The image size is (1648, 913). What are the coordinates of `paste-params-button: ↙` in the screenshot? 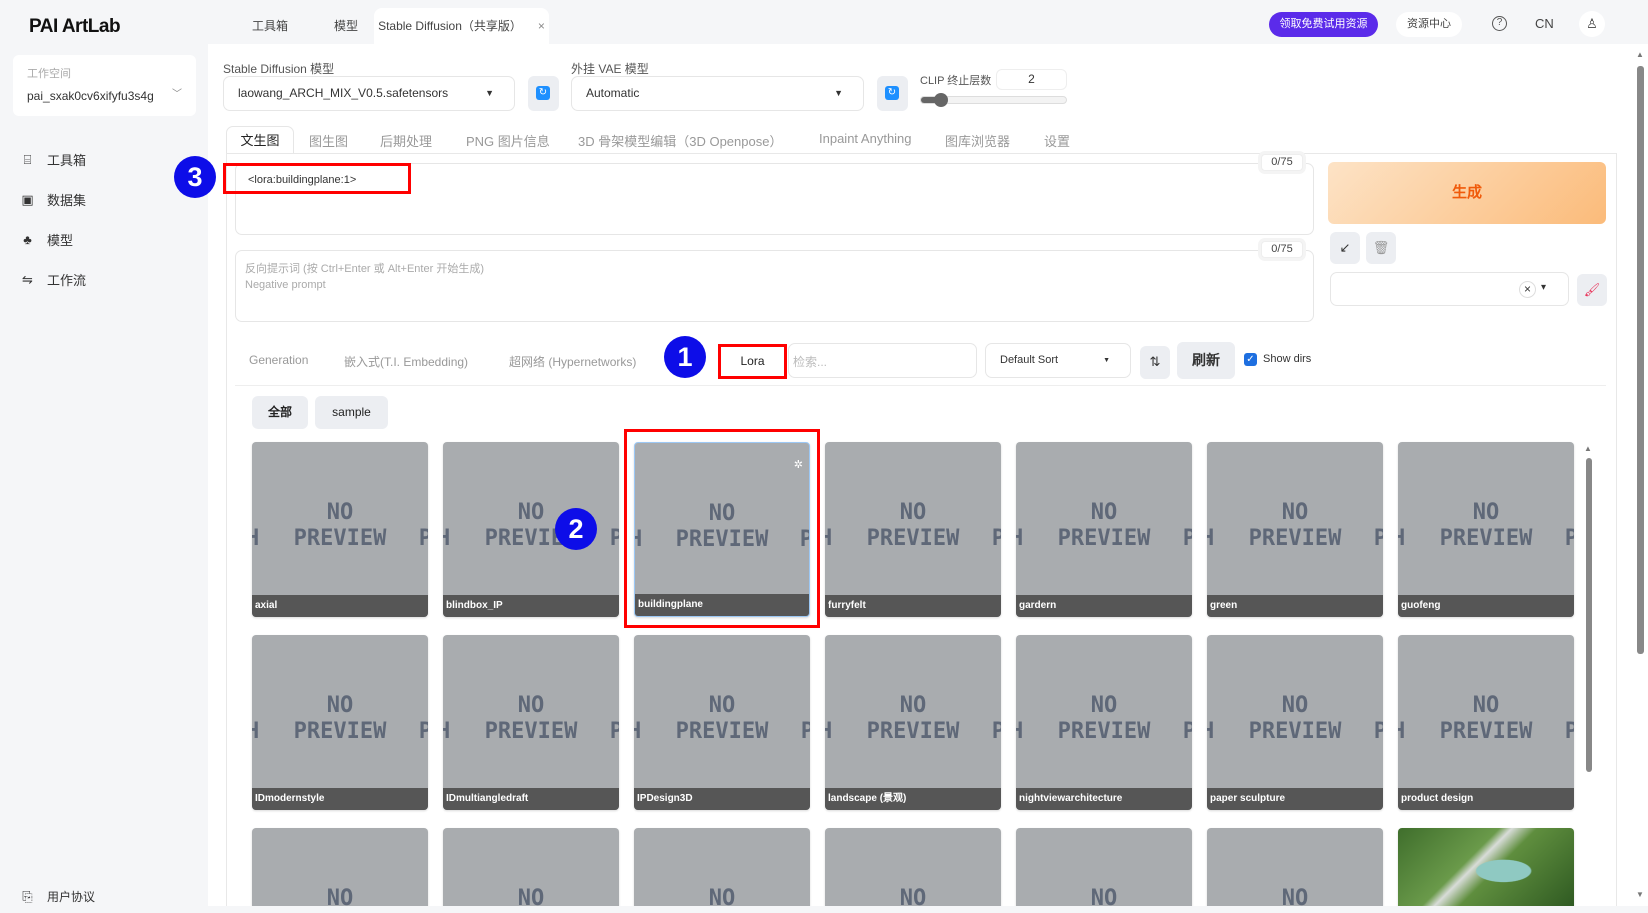 It's located at (1345, 248).